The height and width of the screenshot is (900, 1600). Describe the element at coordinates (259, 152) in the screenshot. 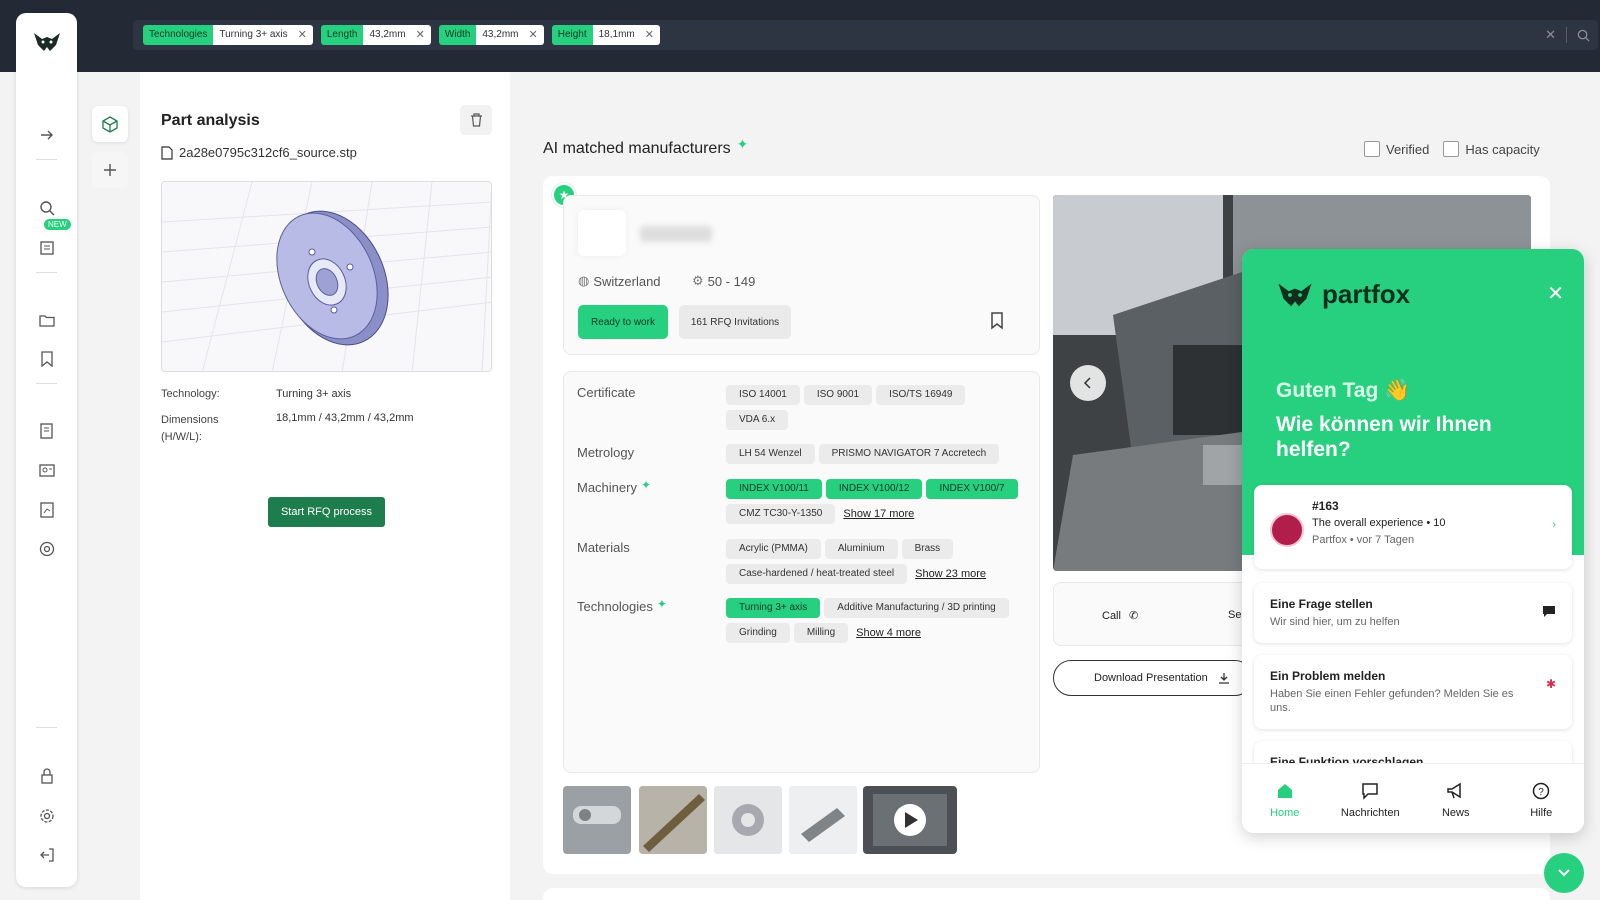

I see `source-file: 2a28e0795c312cf6_source.stp` at that location.